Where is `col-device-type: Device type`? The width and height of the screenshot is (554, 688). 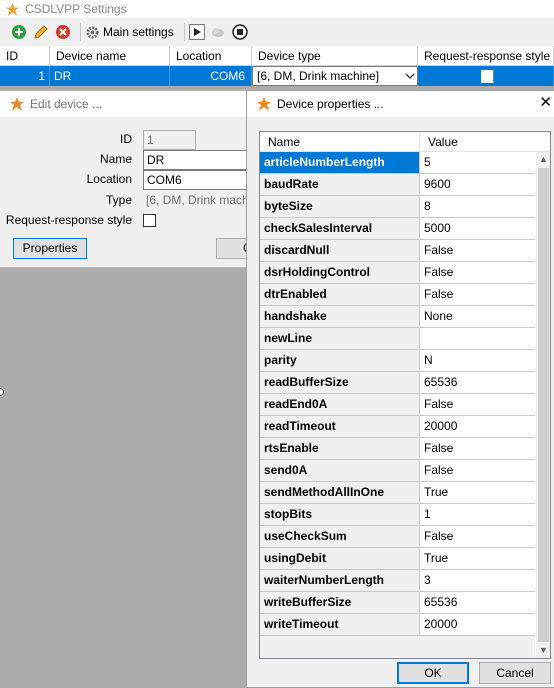 col-device-type: Device type is located at coordinates (335, 55).